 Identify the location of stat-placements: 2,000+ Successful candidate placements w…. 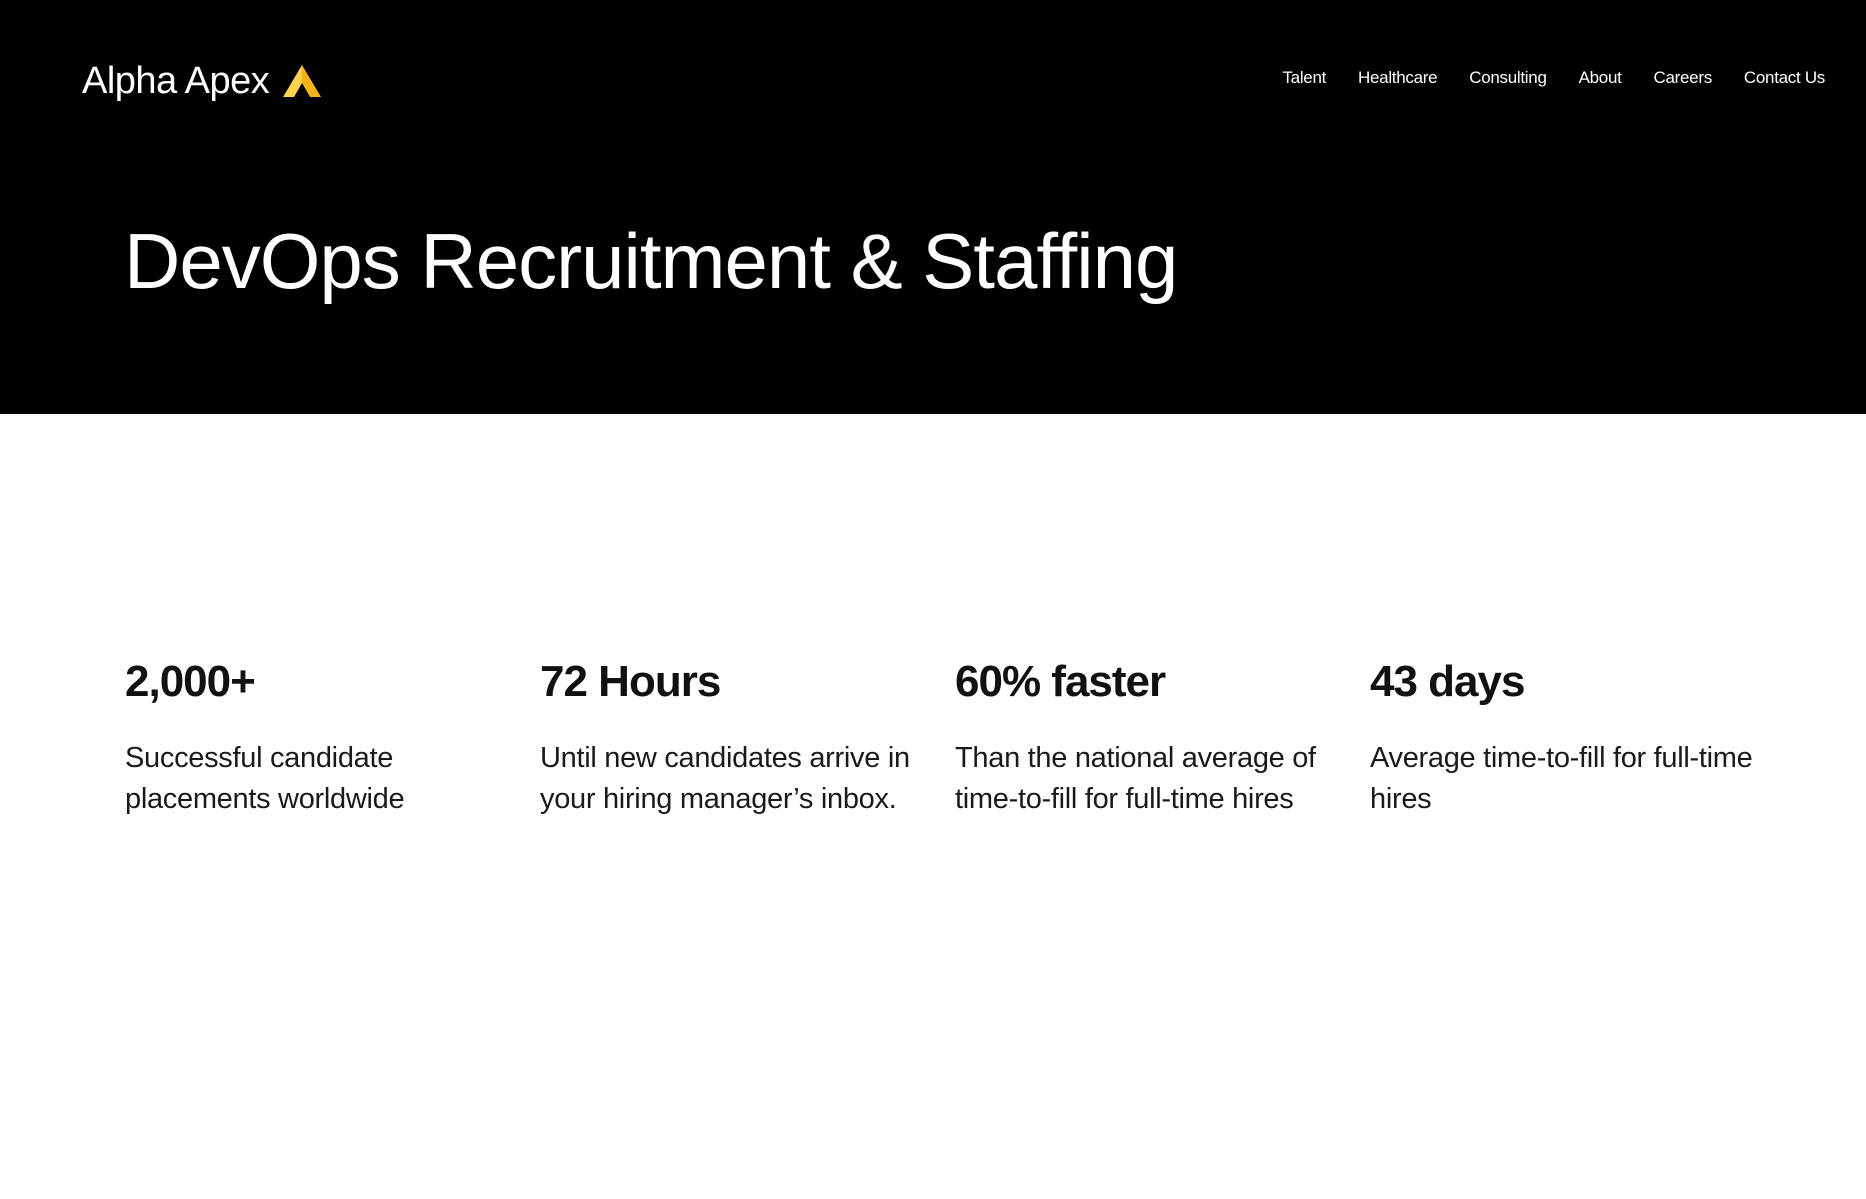
(332, 740).